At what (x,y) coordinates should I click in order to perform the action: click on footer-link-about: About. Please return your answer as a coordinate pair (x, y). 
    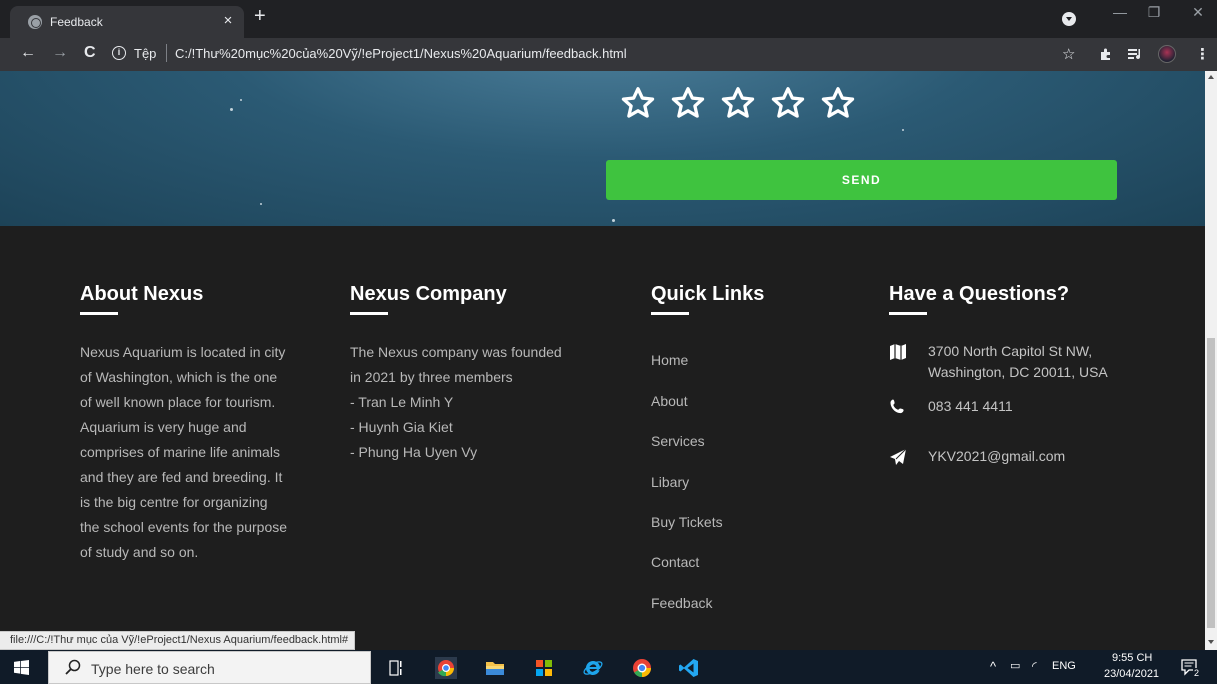
    Looking at the image, I should click on (669, 401).